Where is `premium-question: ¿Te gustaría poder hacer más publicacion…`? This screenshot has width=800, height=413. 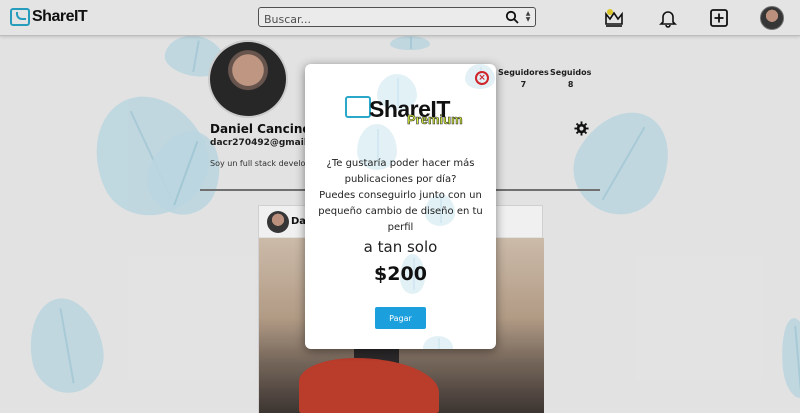 premium-question: ¿Te gustaría poder hacer más publicacion… is located at coordinates (400, 171).